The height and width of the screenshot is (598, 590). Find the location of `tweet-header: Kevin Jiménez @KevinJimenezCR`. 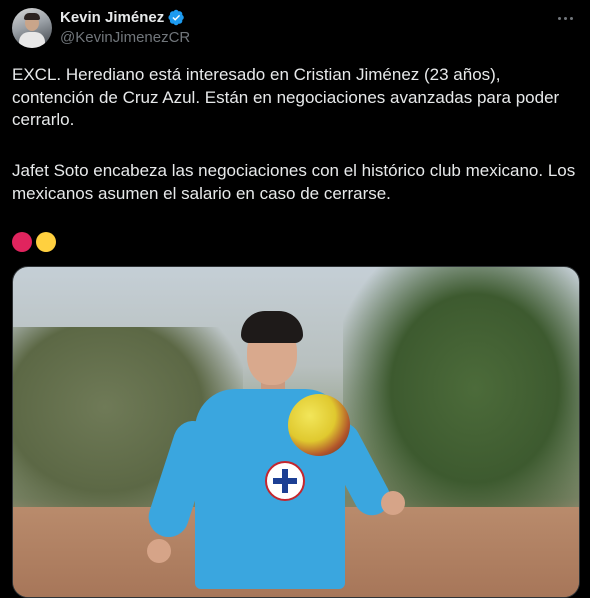

tweet-header: Kevin Jiménez @KevinJimenezCR is located at coordinates (295, 28).